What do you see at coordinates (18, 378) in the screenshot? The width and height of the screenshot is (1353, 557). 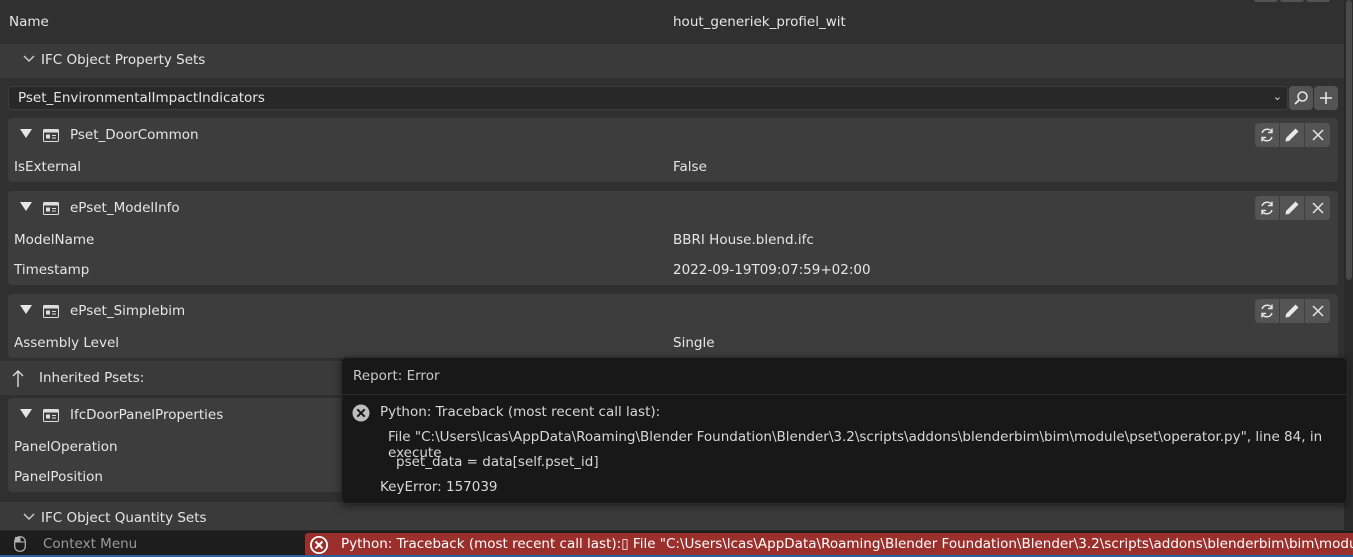 I see `arrow-up-icon` at bounding box center [18, 378].